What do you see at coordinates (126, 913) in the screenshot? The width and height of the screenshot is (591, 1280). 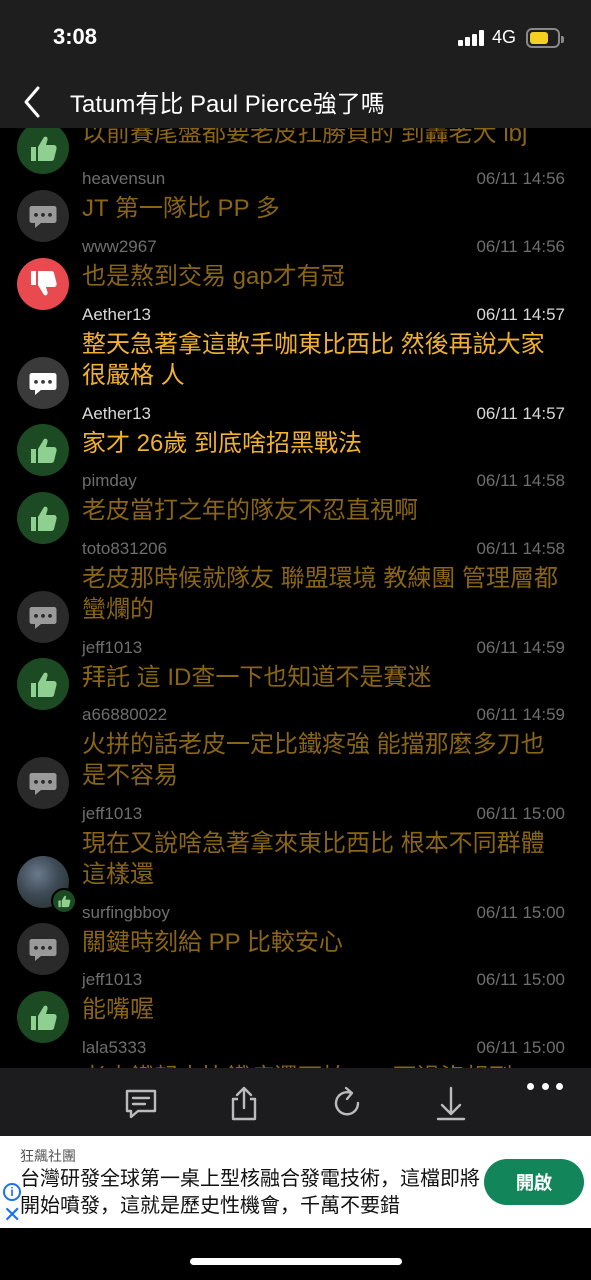 I see `comment-username: surfingbboy` at bounding box center [126, 913].